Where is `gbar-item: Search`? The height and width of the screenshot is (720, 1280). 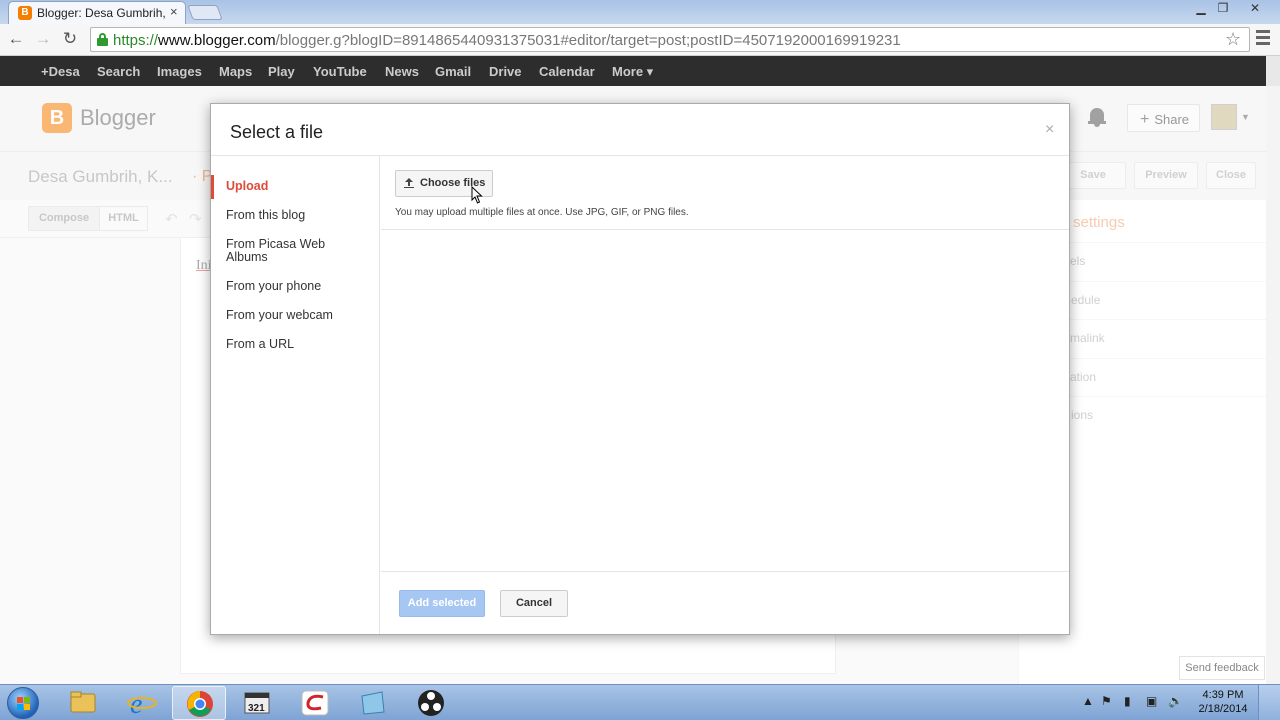
gbar-item: Search is located at coordinates (118, 71).